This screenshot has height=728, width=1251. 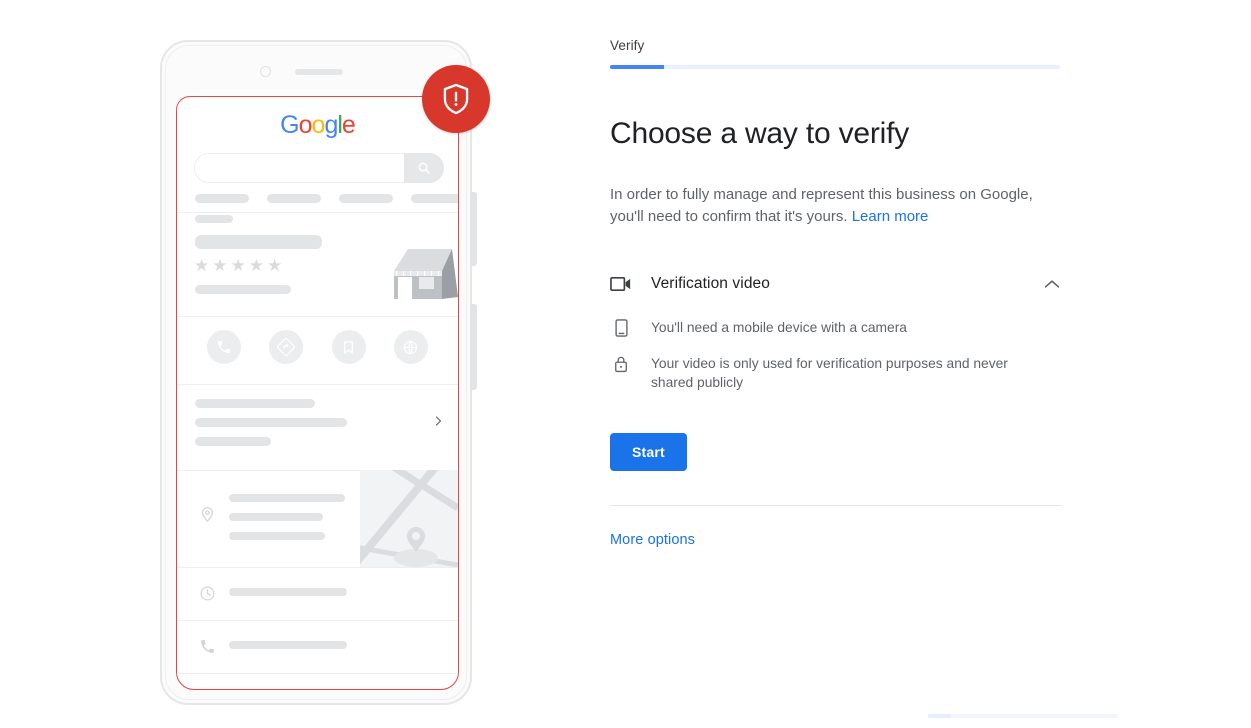 I want to click on google-logo-letter: g, so click(x=331, y=125).